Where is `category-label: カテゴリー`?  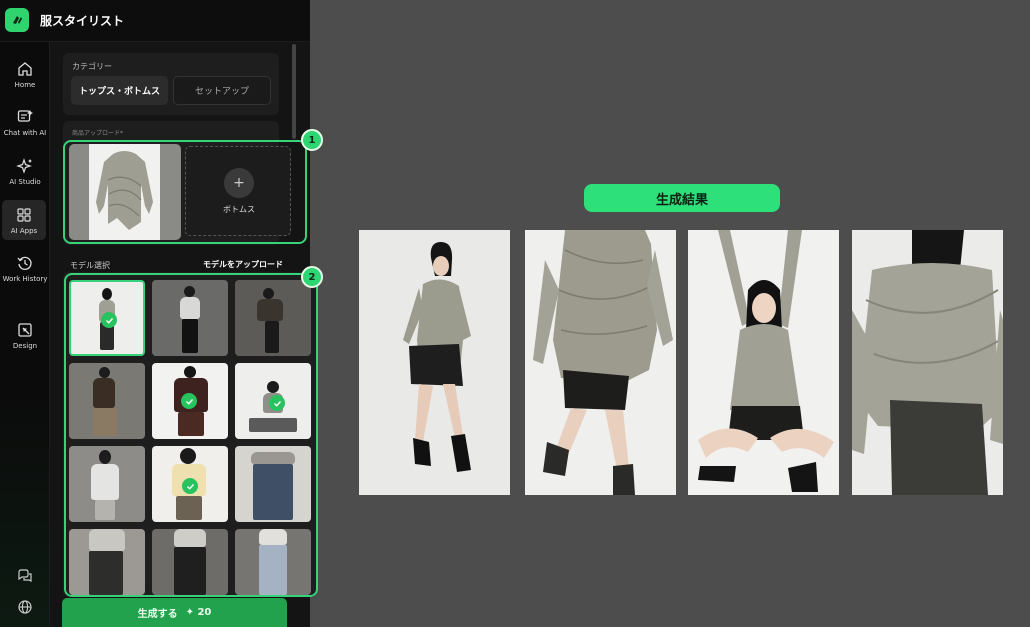
category-label: カテゴリー is located at coordinates (92, 66).